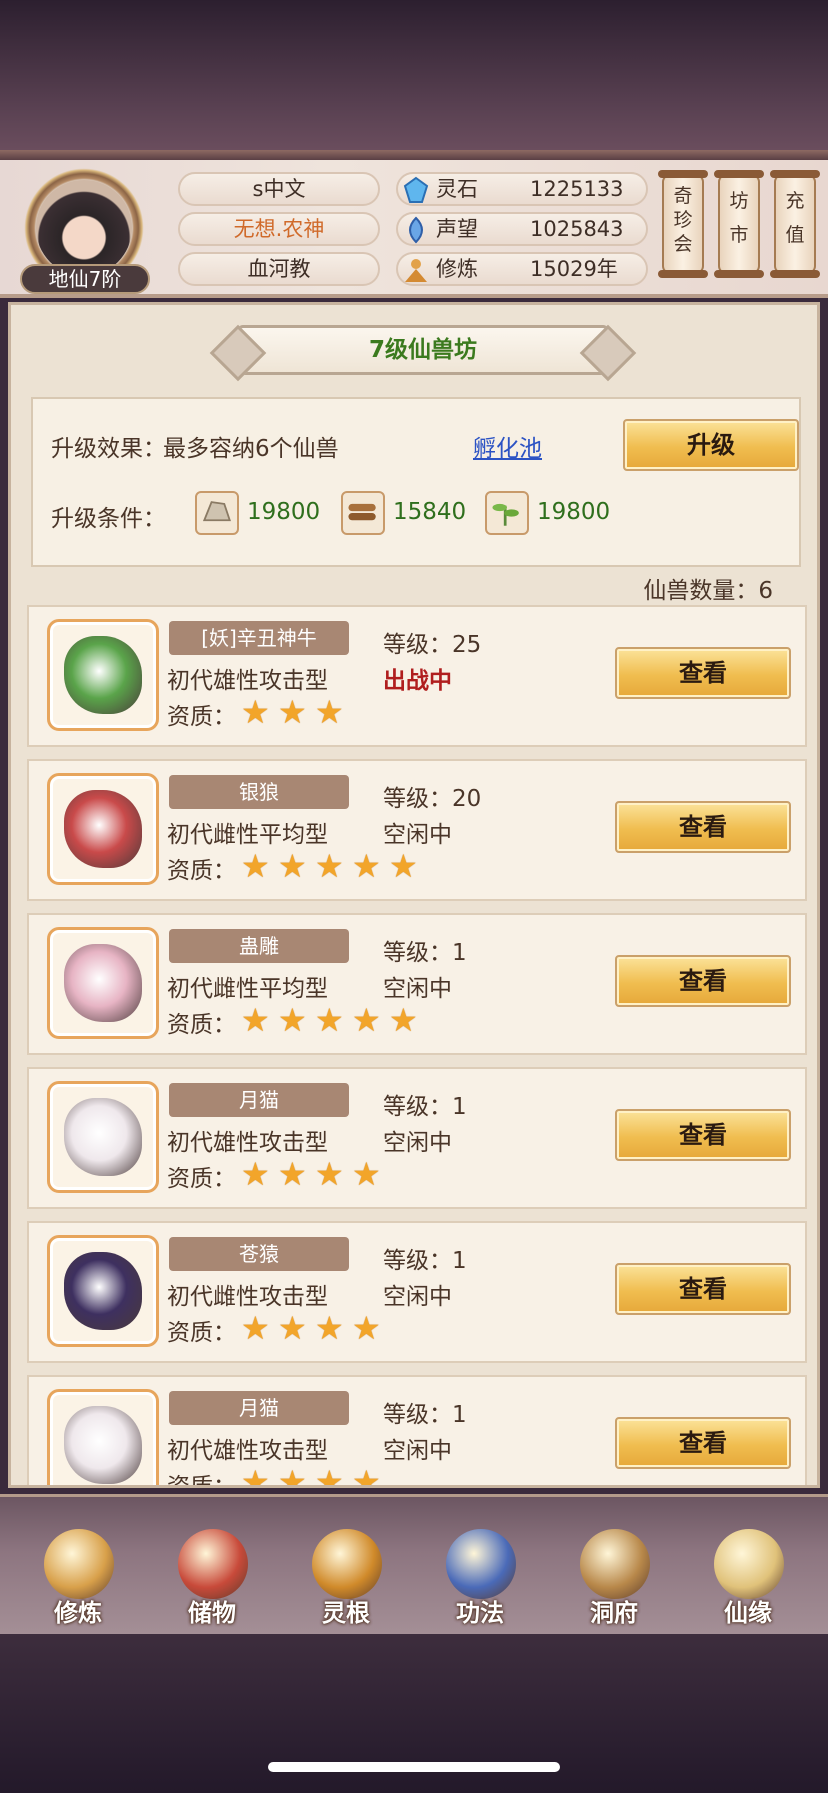 Image resolution: width=828 pixels, height=1793 pixels. What do you see at coordinates (416, 189) in the screenshot?
I see `spirit-stone-icon` at bounding box center [416, 189].